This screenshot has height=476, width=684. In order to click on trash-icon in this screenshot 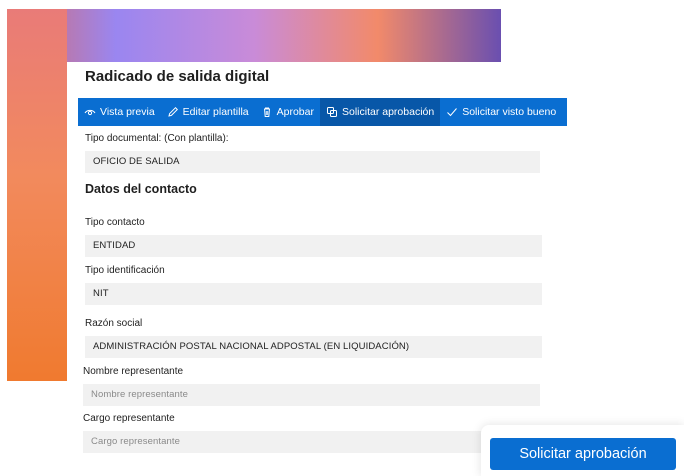, I will do `click(267, 112)`.